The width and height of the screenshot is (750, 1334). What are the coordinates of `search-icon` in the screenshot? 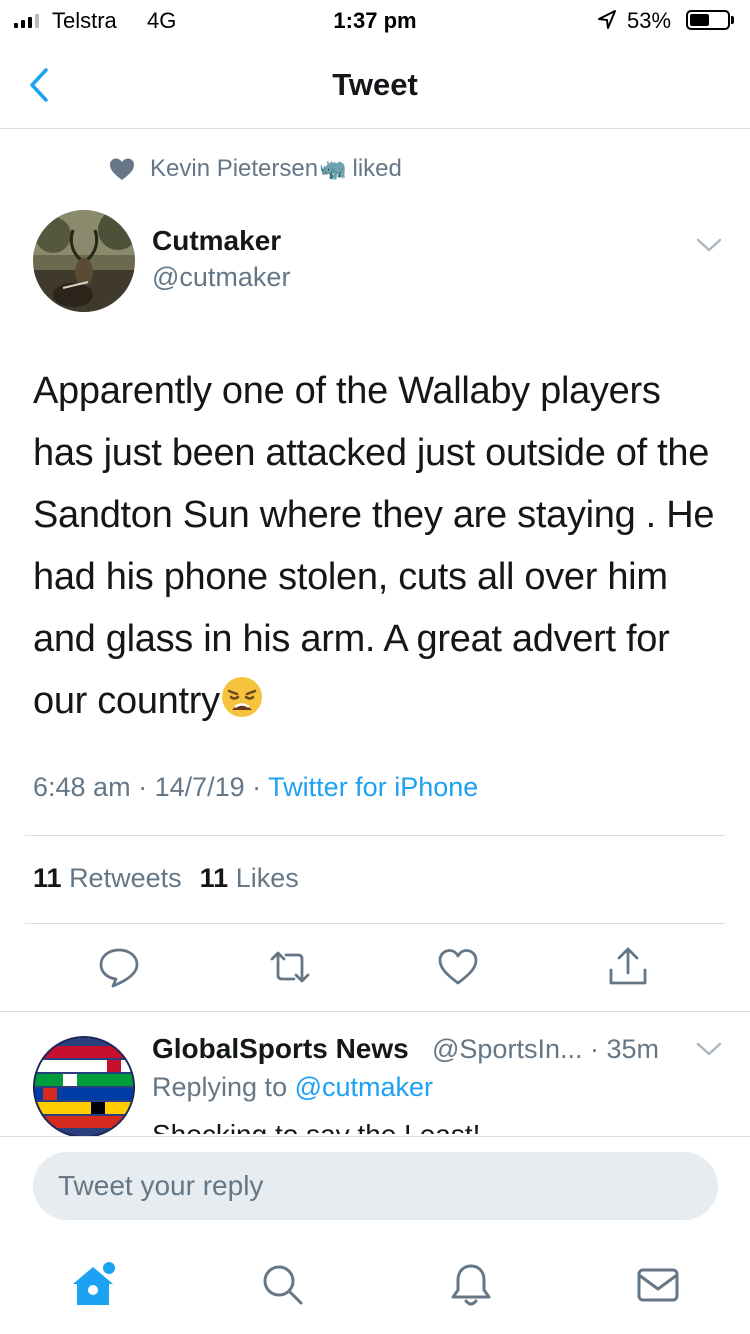 It's located at (283, 1285).